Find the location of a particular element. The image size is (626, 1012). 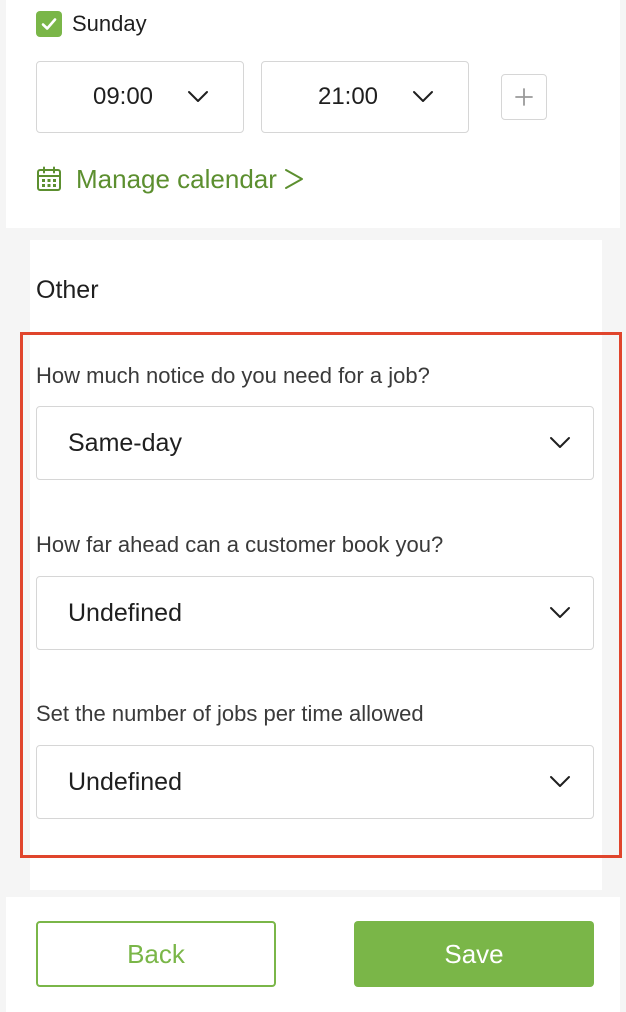

sunday-checkbox-row: Sunday is located at coordinates (91, 24).